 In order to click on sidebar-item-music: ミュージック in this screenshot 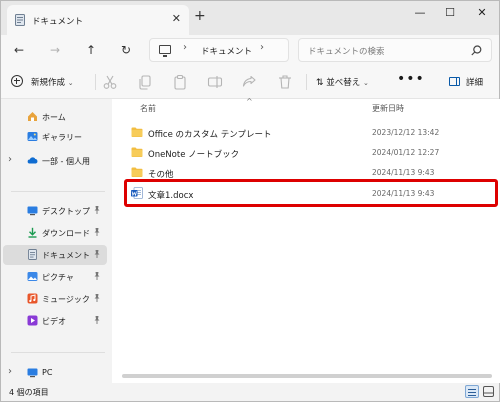, I will do `click(55, 299)`.